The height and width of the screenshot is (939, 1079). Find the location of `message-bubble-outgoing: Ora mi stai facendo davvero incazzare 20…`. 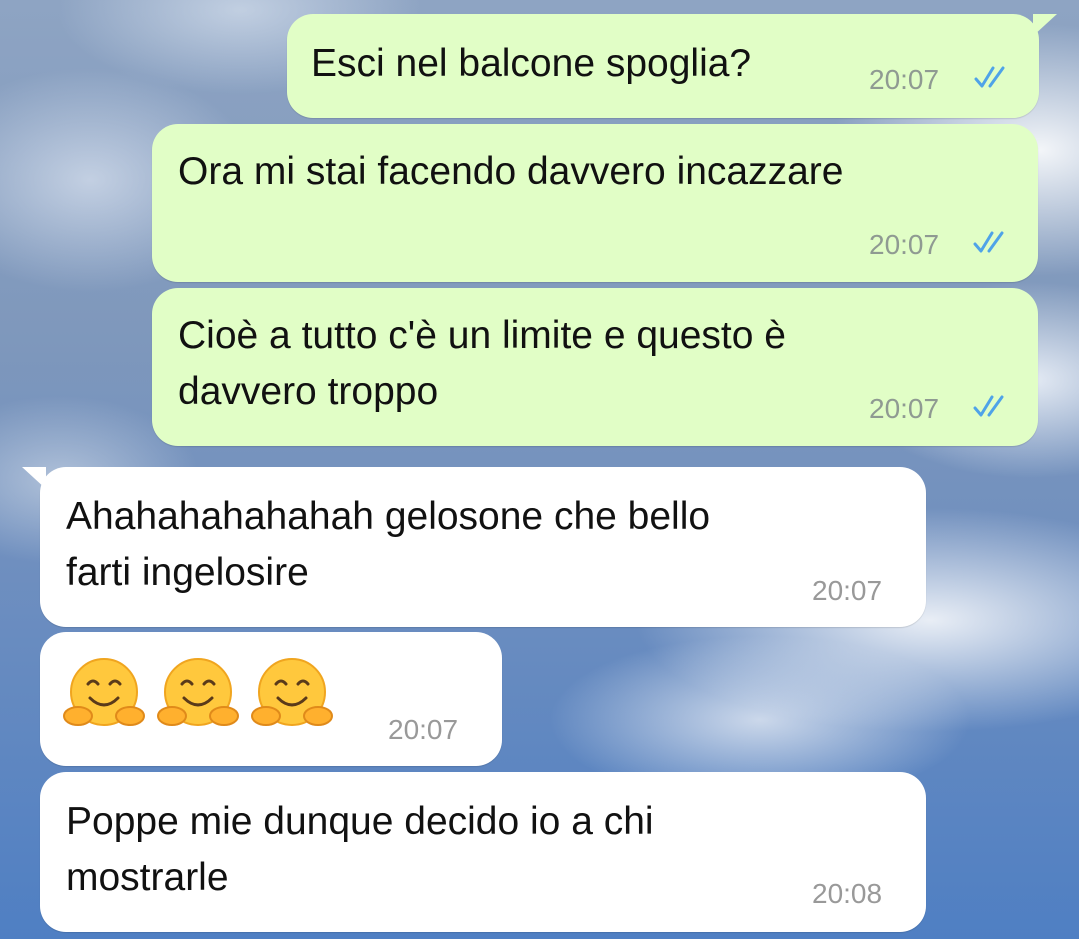

message-bubble-outgoing: Ora mi stai facendo davvero incazzare 20… is located at coordinates (595, 203).